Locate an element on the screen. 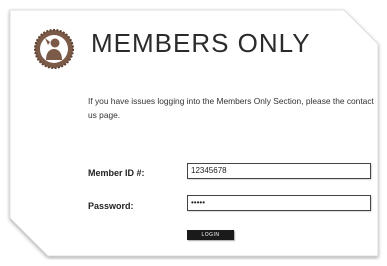 This screenshot has height=266, width=387. page-title: MEMBERS ONLY is located at coordinates (201, 43).